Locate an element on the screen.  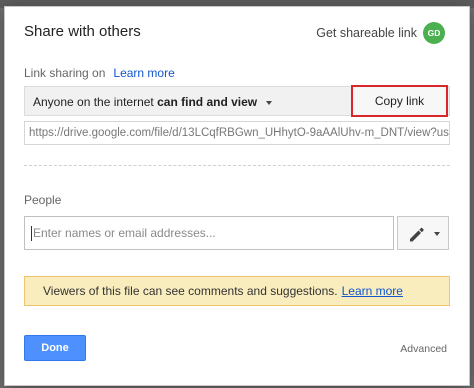
done-button: Done is located at coordinates (55, 348).